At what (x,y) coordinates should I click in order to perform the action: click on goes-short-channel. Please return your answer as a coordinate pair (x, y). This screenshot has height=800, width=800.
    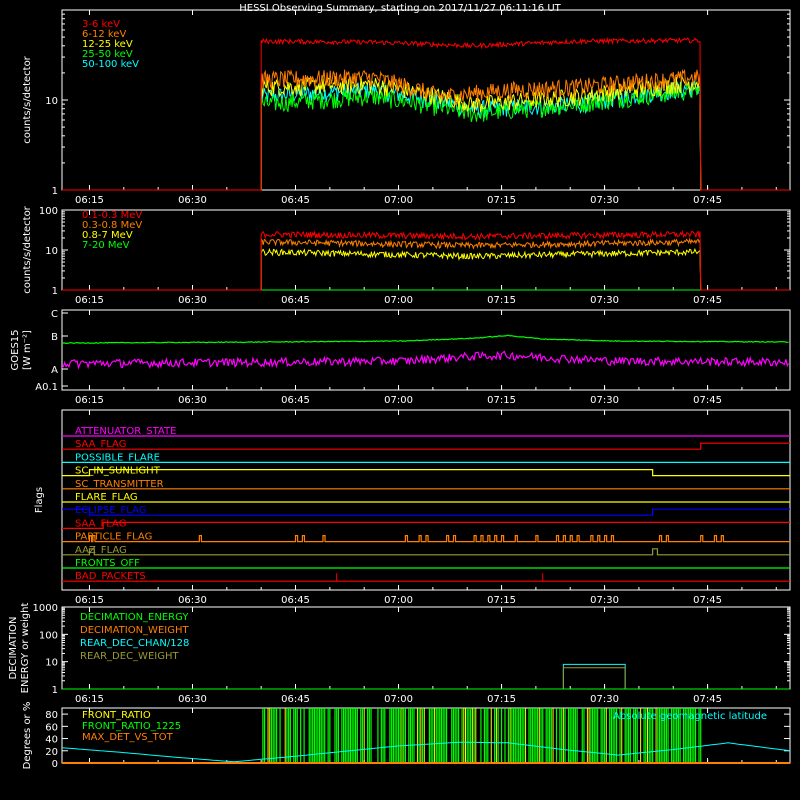
    Looking at the image, I should click on (425, 360).